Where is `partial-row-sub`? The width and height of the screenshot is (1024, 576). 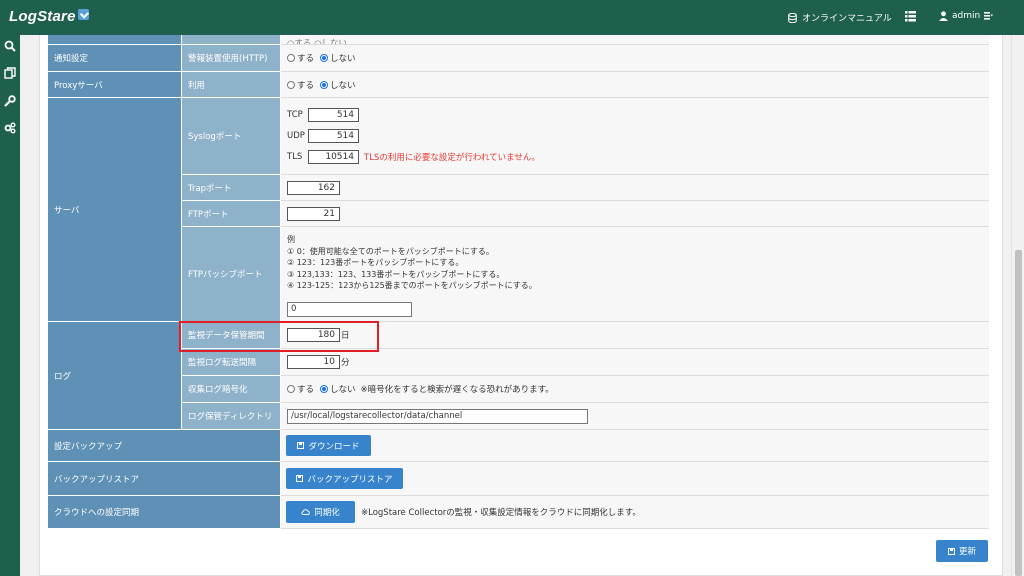
partial-row-sub is located at coordinates (231, 40).